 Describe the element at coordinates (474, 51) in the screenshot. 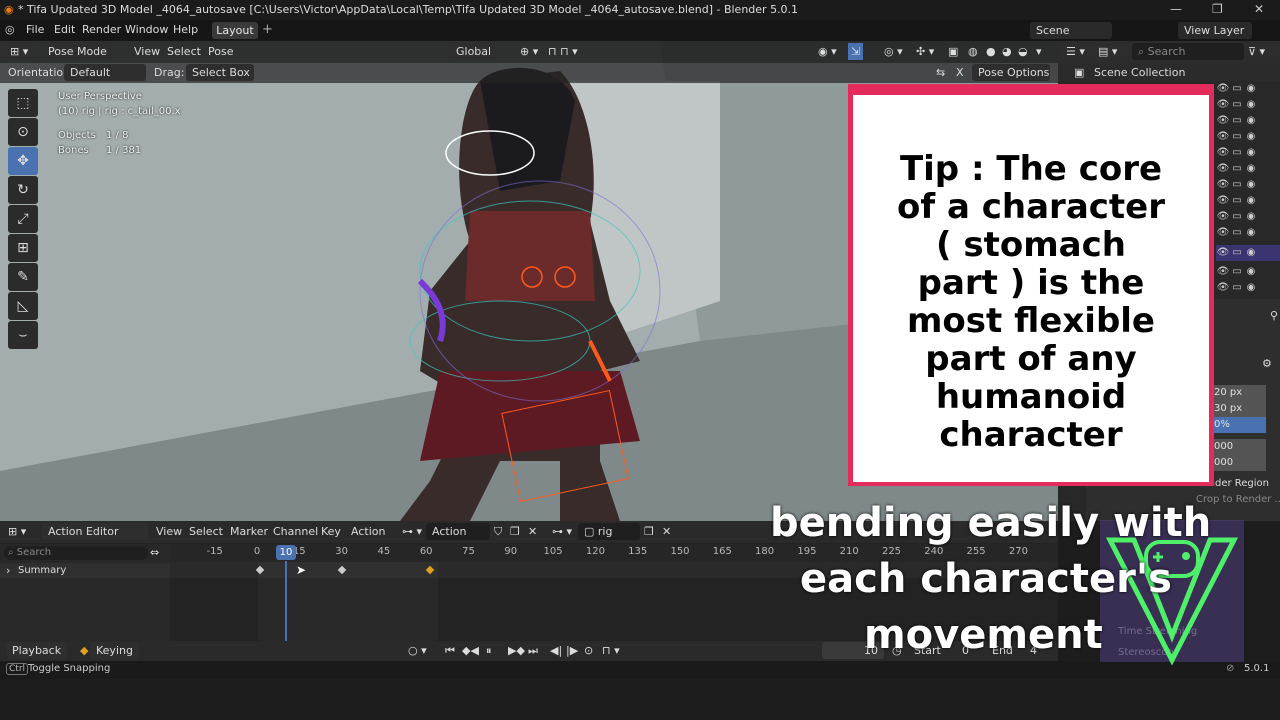

I see `transform-orientation: Global` at that location.